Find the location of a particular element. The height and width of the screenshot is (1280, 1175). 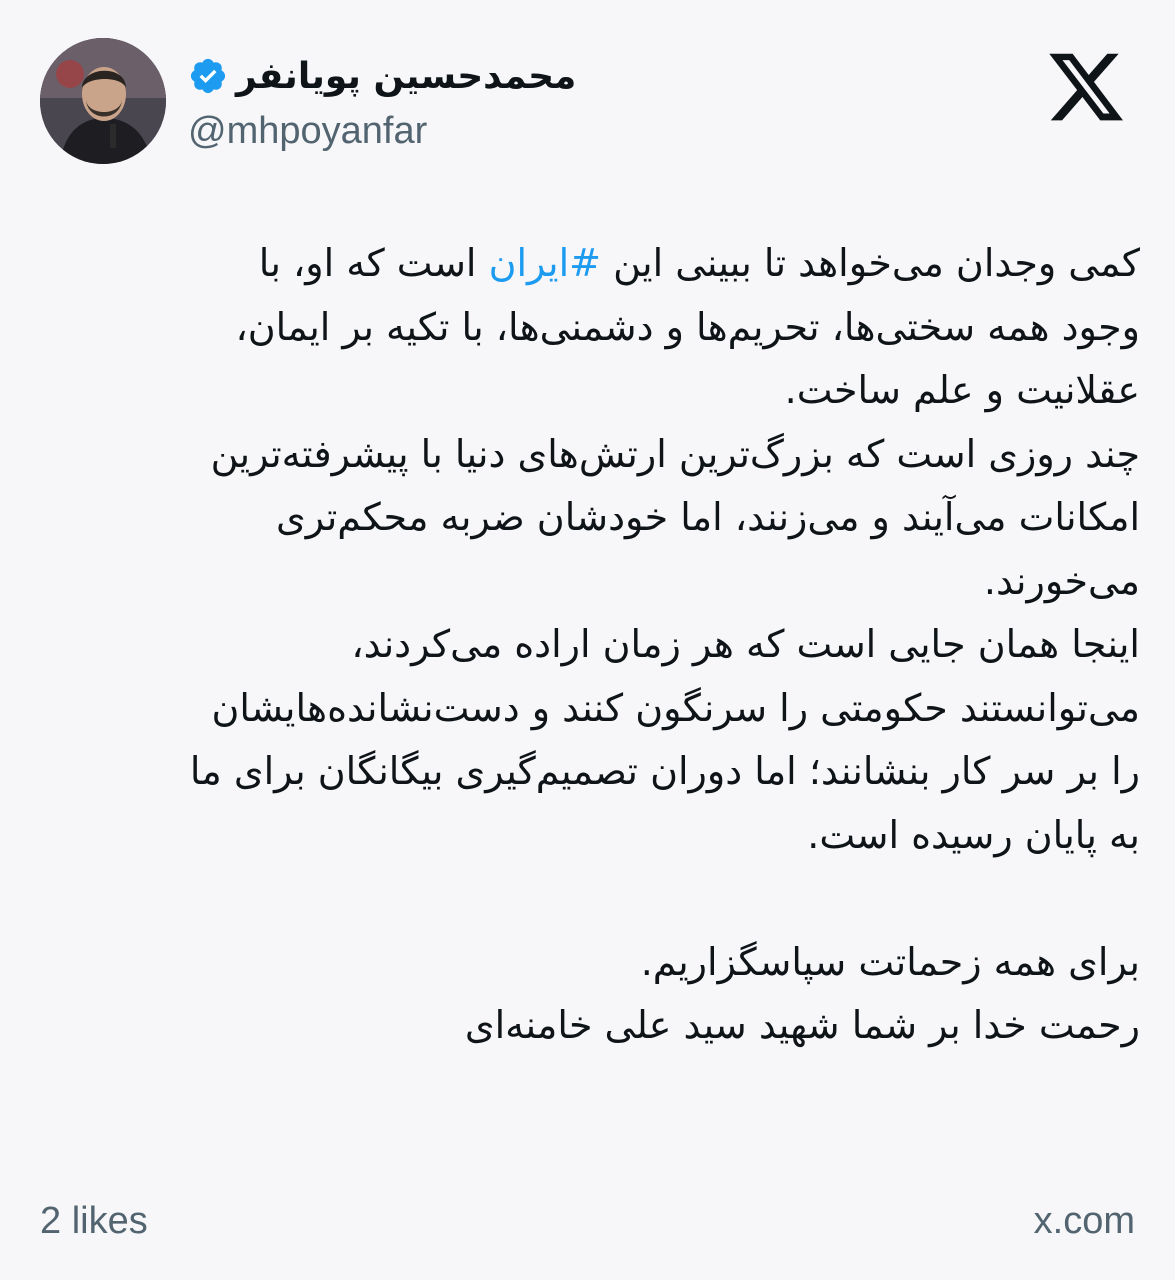

tweet-line: برای همه زحماتت سپاسگزاریم. is located at coordinates (890, 961).